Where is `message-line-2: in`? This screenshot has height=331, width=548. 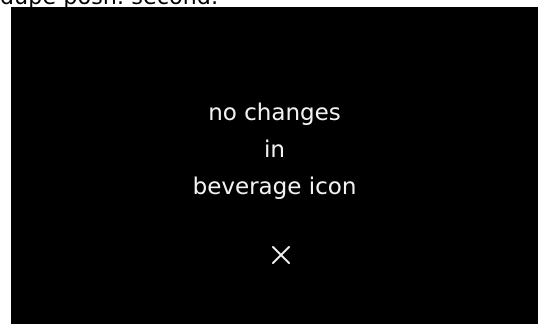 message-line-2: in is located at coordinates (274, 150).